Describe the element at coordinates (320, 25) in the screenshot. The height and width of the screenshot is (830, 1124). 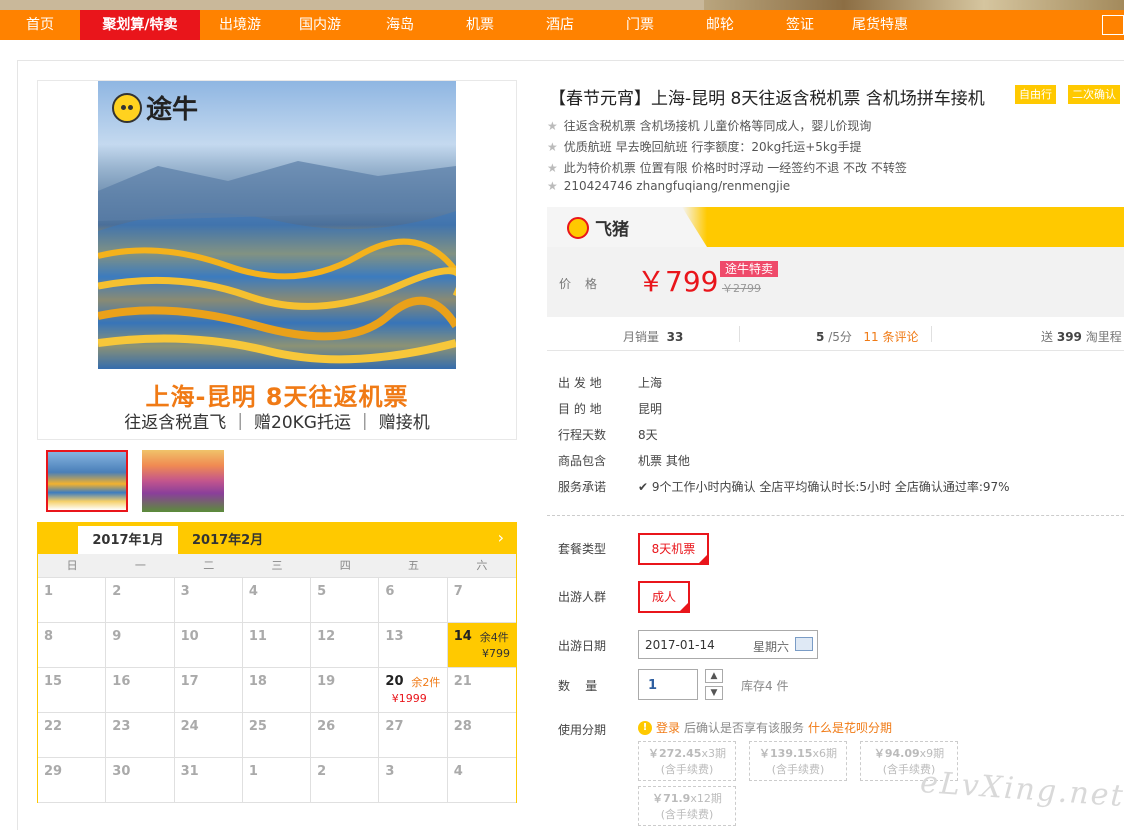
I see `nav-item: 国内游` at that location.